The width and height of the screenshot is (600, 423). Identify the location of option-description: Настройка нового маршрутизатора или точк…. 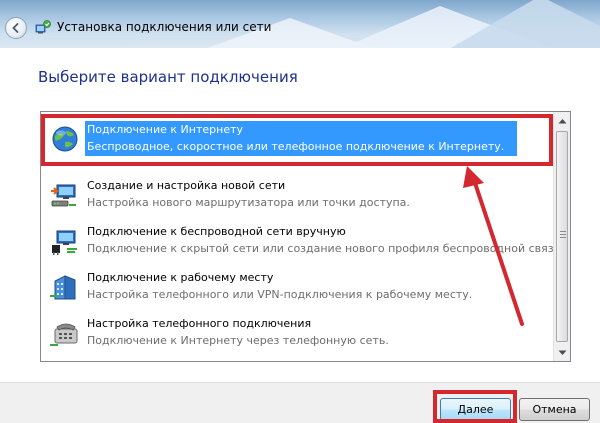
(248, 202).